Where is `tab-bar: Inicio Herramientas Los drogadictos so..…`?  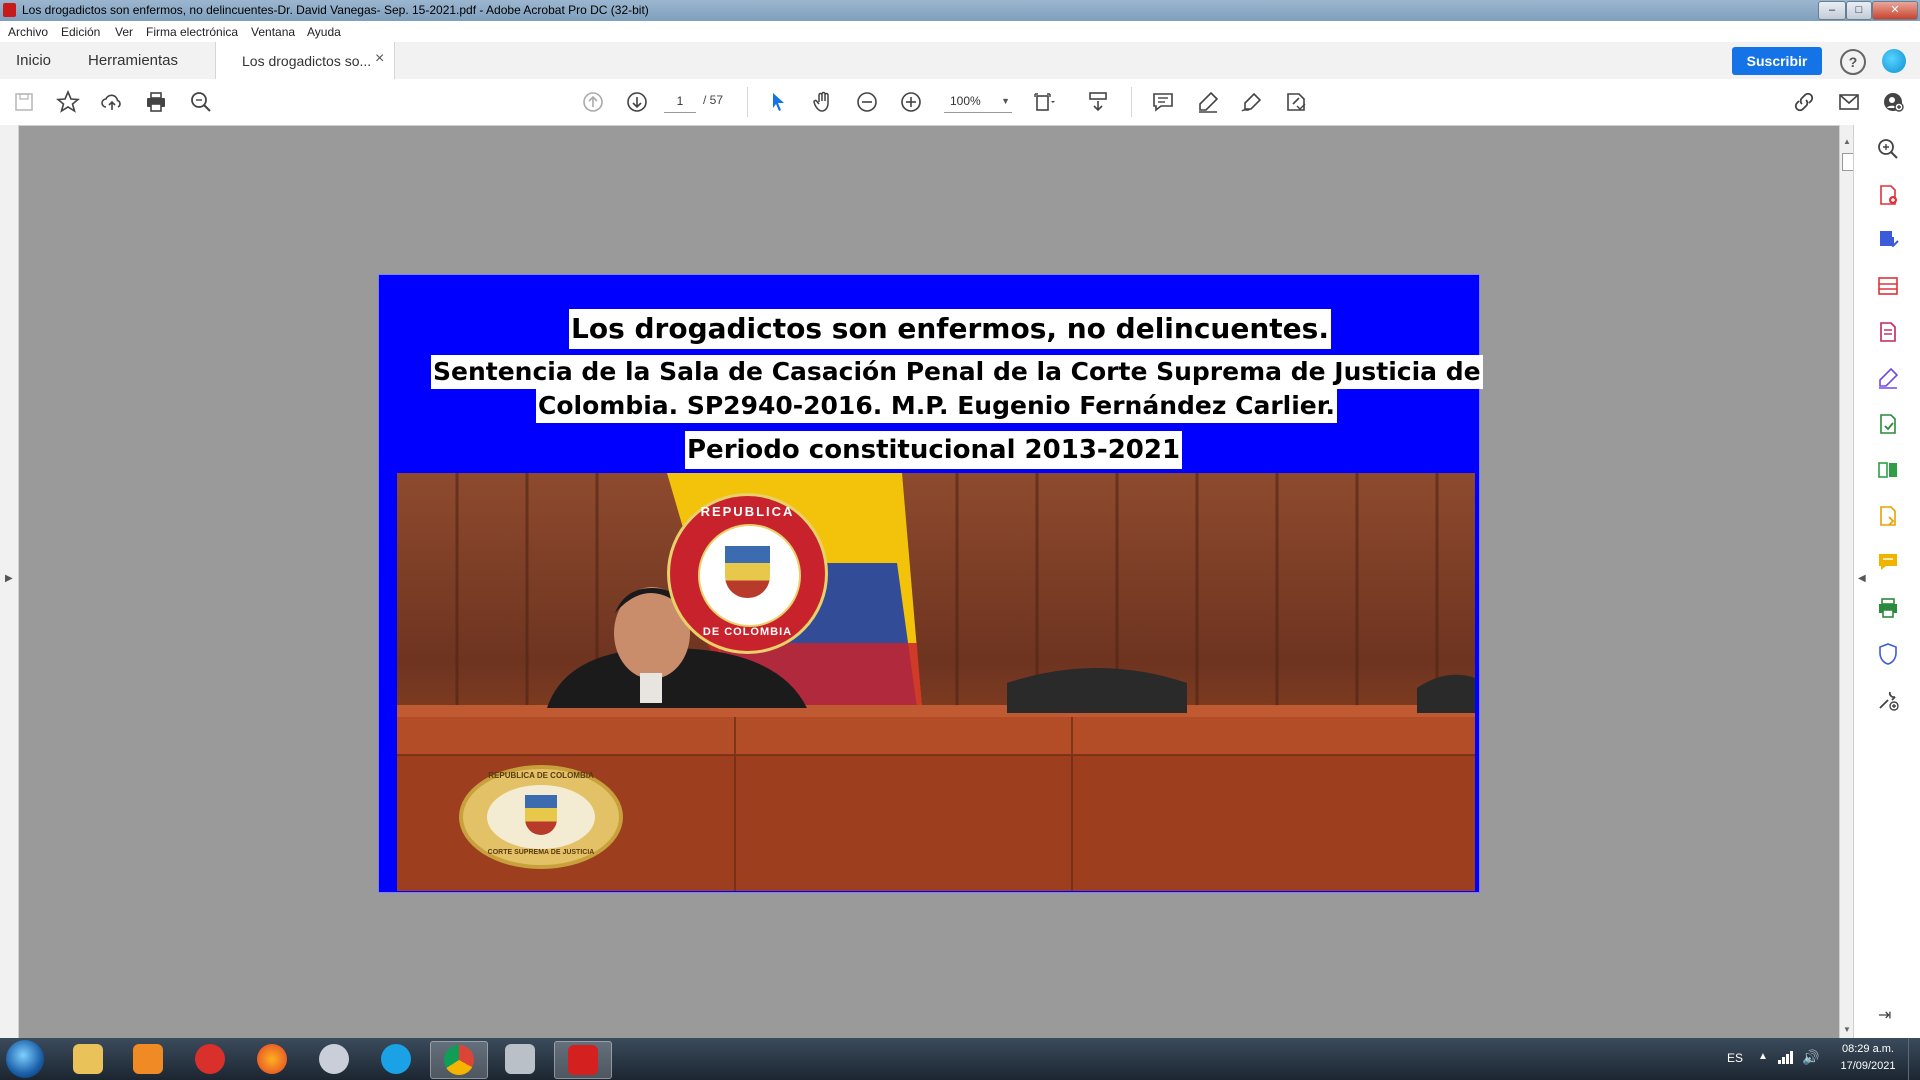 tab-bar: Inicio Herramientas Los drogadictos so..… is located at coordinates (960, 61).